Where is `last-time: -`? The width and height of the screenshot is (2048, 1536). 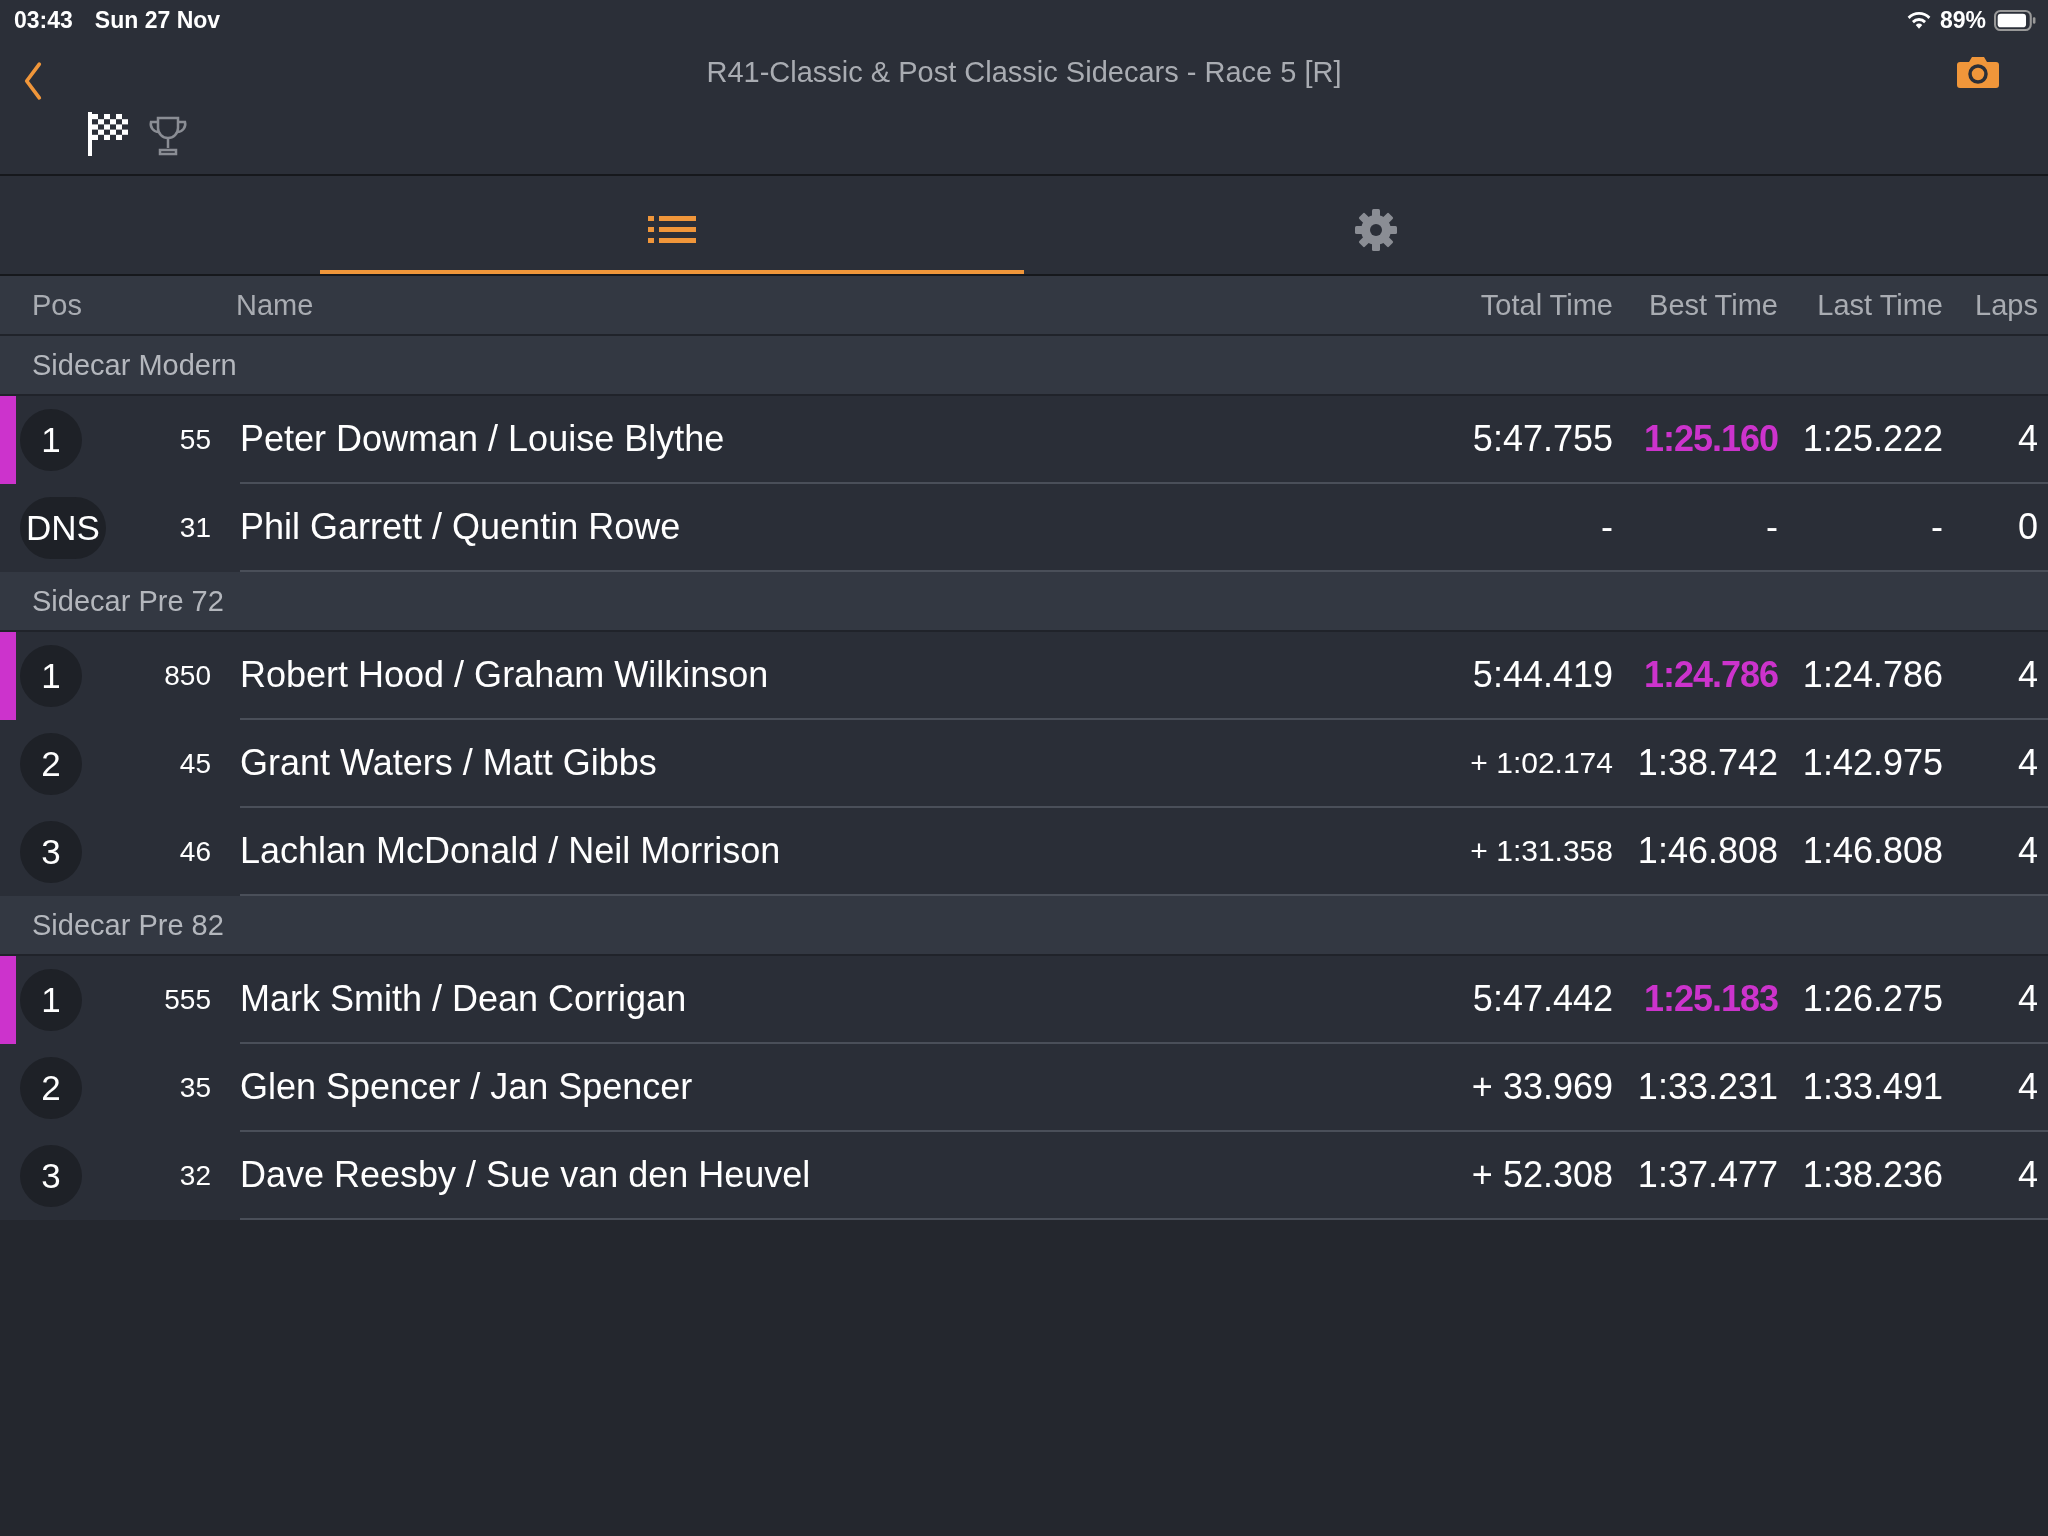 last-time: - is located at coordinates (1936, 527).